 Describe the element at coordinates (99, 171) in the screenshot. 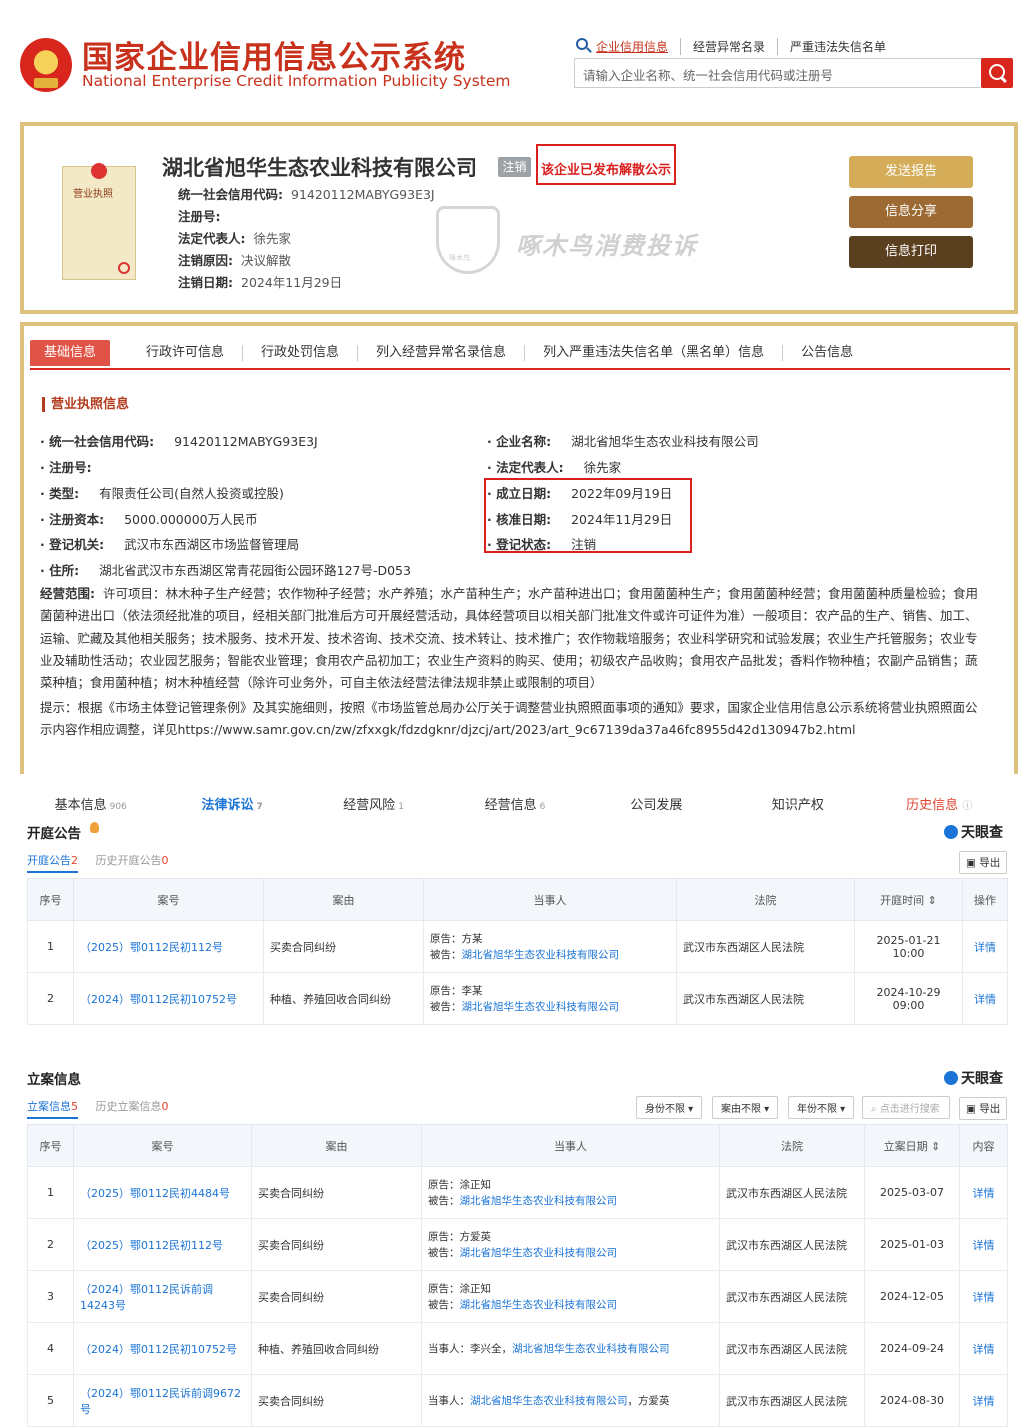

I see `license-emblem-icon` at that location.